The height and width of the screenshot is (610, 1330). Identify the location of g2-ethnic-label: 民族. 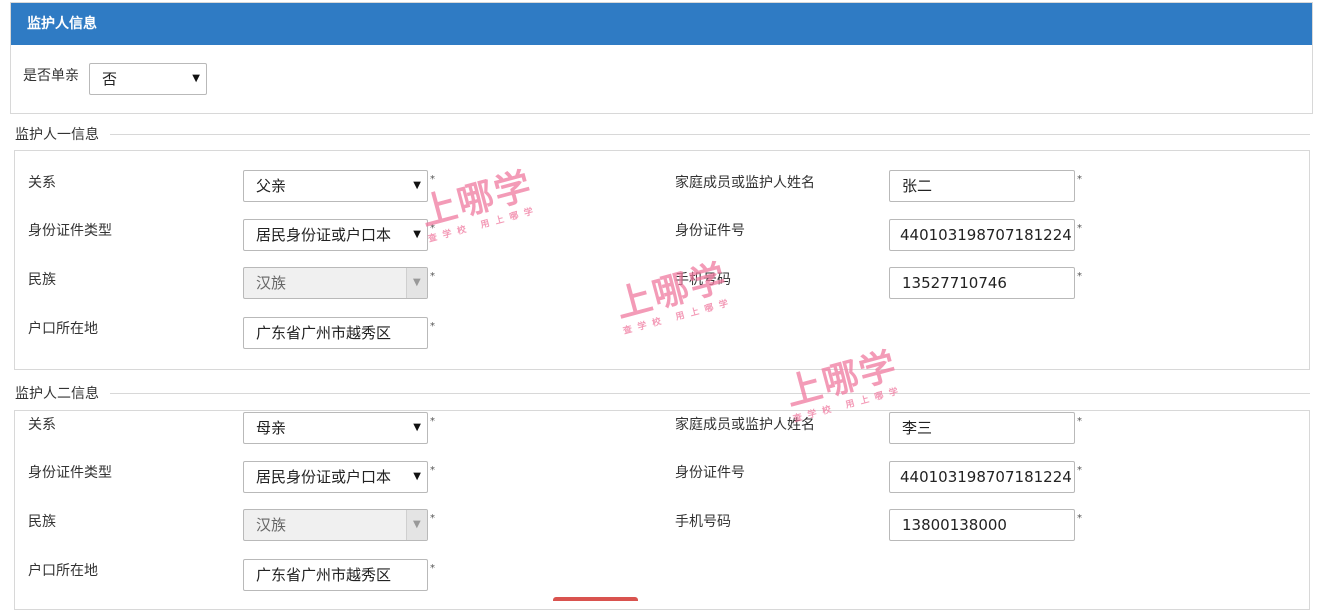
(42, 522).